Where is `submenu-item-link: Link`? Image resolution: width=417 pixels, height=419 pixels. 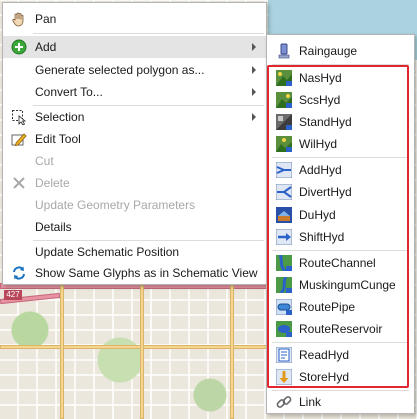 submenu-item-link: Link is located at coordinates (340, 402).